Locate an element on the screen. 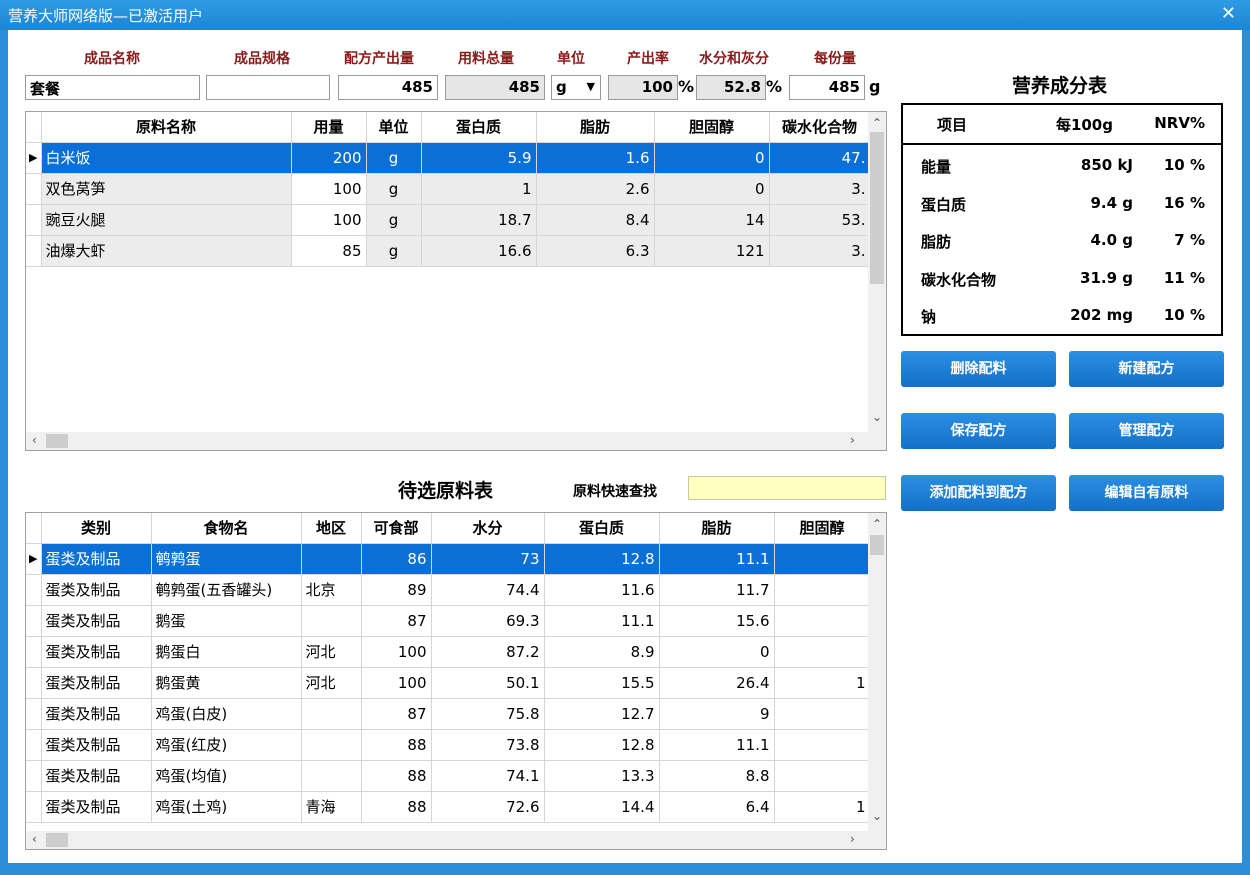  ingredient-cell: 鹅蛋黄 is located at coordinates (226, 683).